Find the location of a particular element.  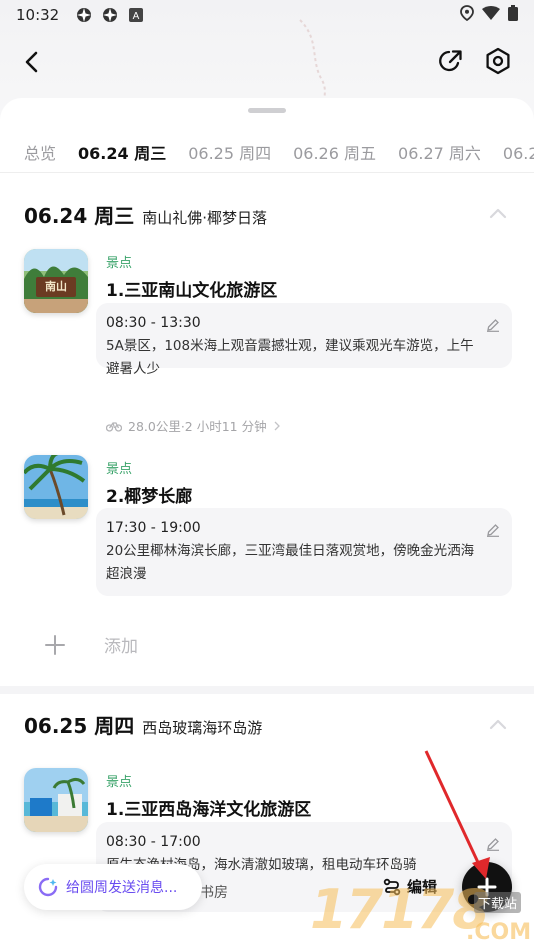

status-time: 10:32 is located at coordinates (38, 15).